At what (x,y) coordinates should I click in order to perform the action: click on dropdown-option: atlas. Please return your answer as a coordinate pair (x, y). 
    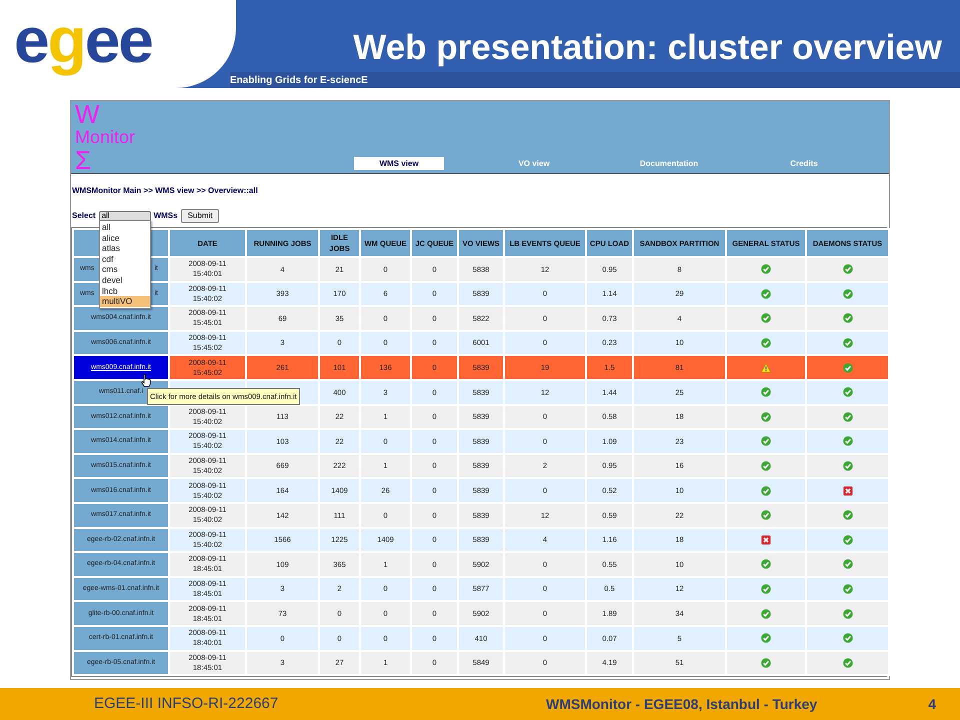
    Looking at the image, I should click on (125, 248).